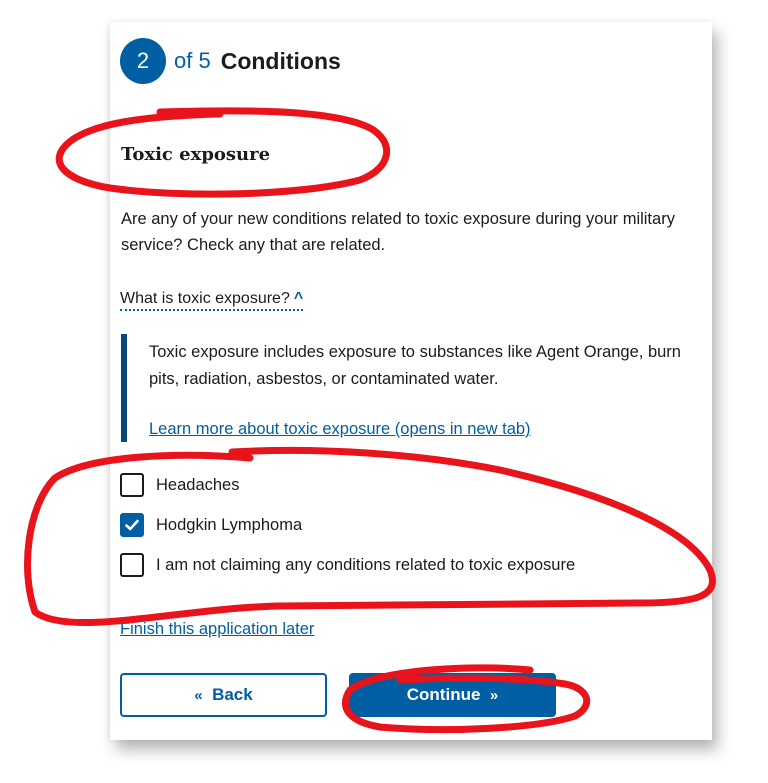 The image size is (768, 783). I want to click on step-of-total: of 5, so click(192, 60).